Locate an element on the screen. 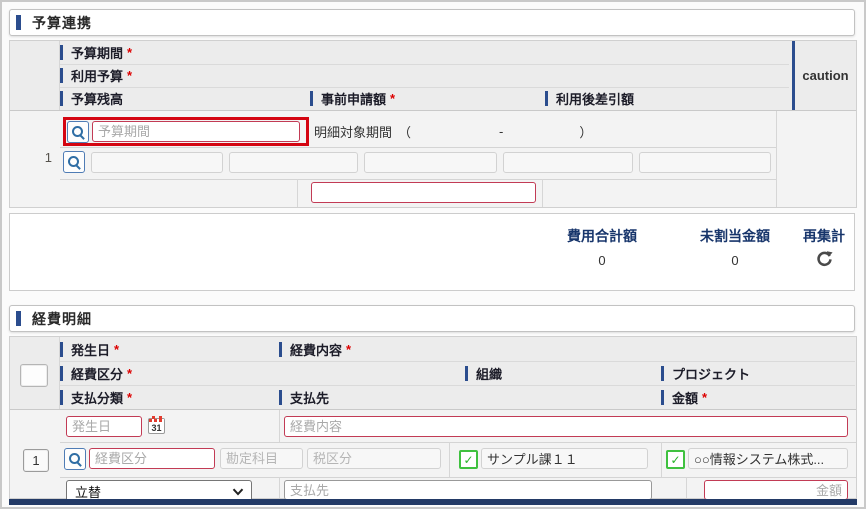 The image size is (866, 509). caution-column-header: caution is located at coordinates (824, 75).